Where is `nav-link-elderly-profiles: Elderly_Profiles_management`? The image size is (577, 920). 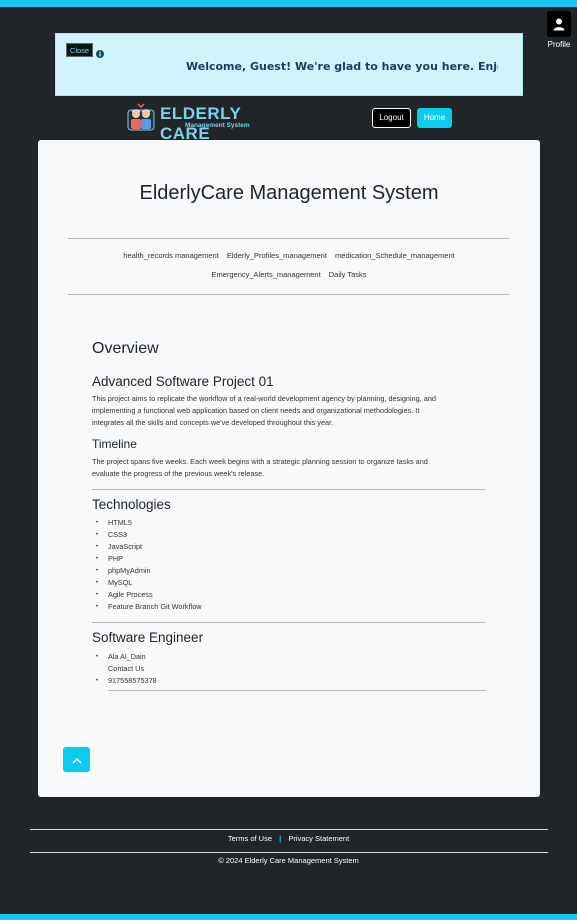
nav-link-elderly-profiles: Elderly_Profiles_management is located at coordinates (277, 255).